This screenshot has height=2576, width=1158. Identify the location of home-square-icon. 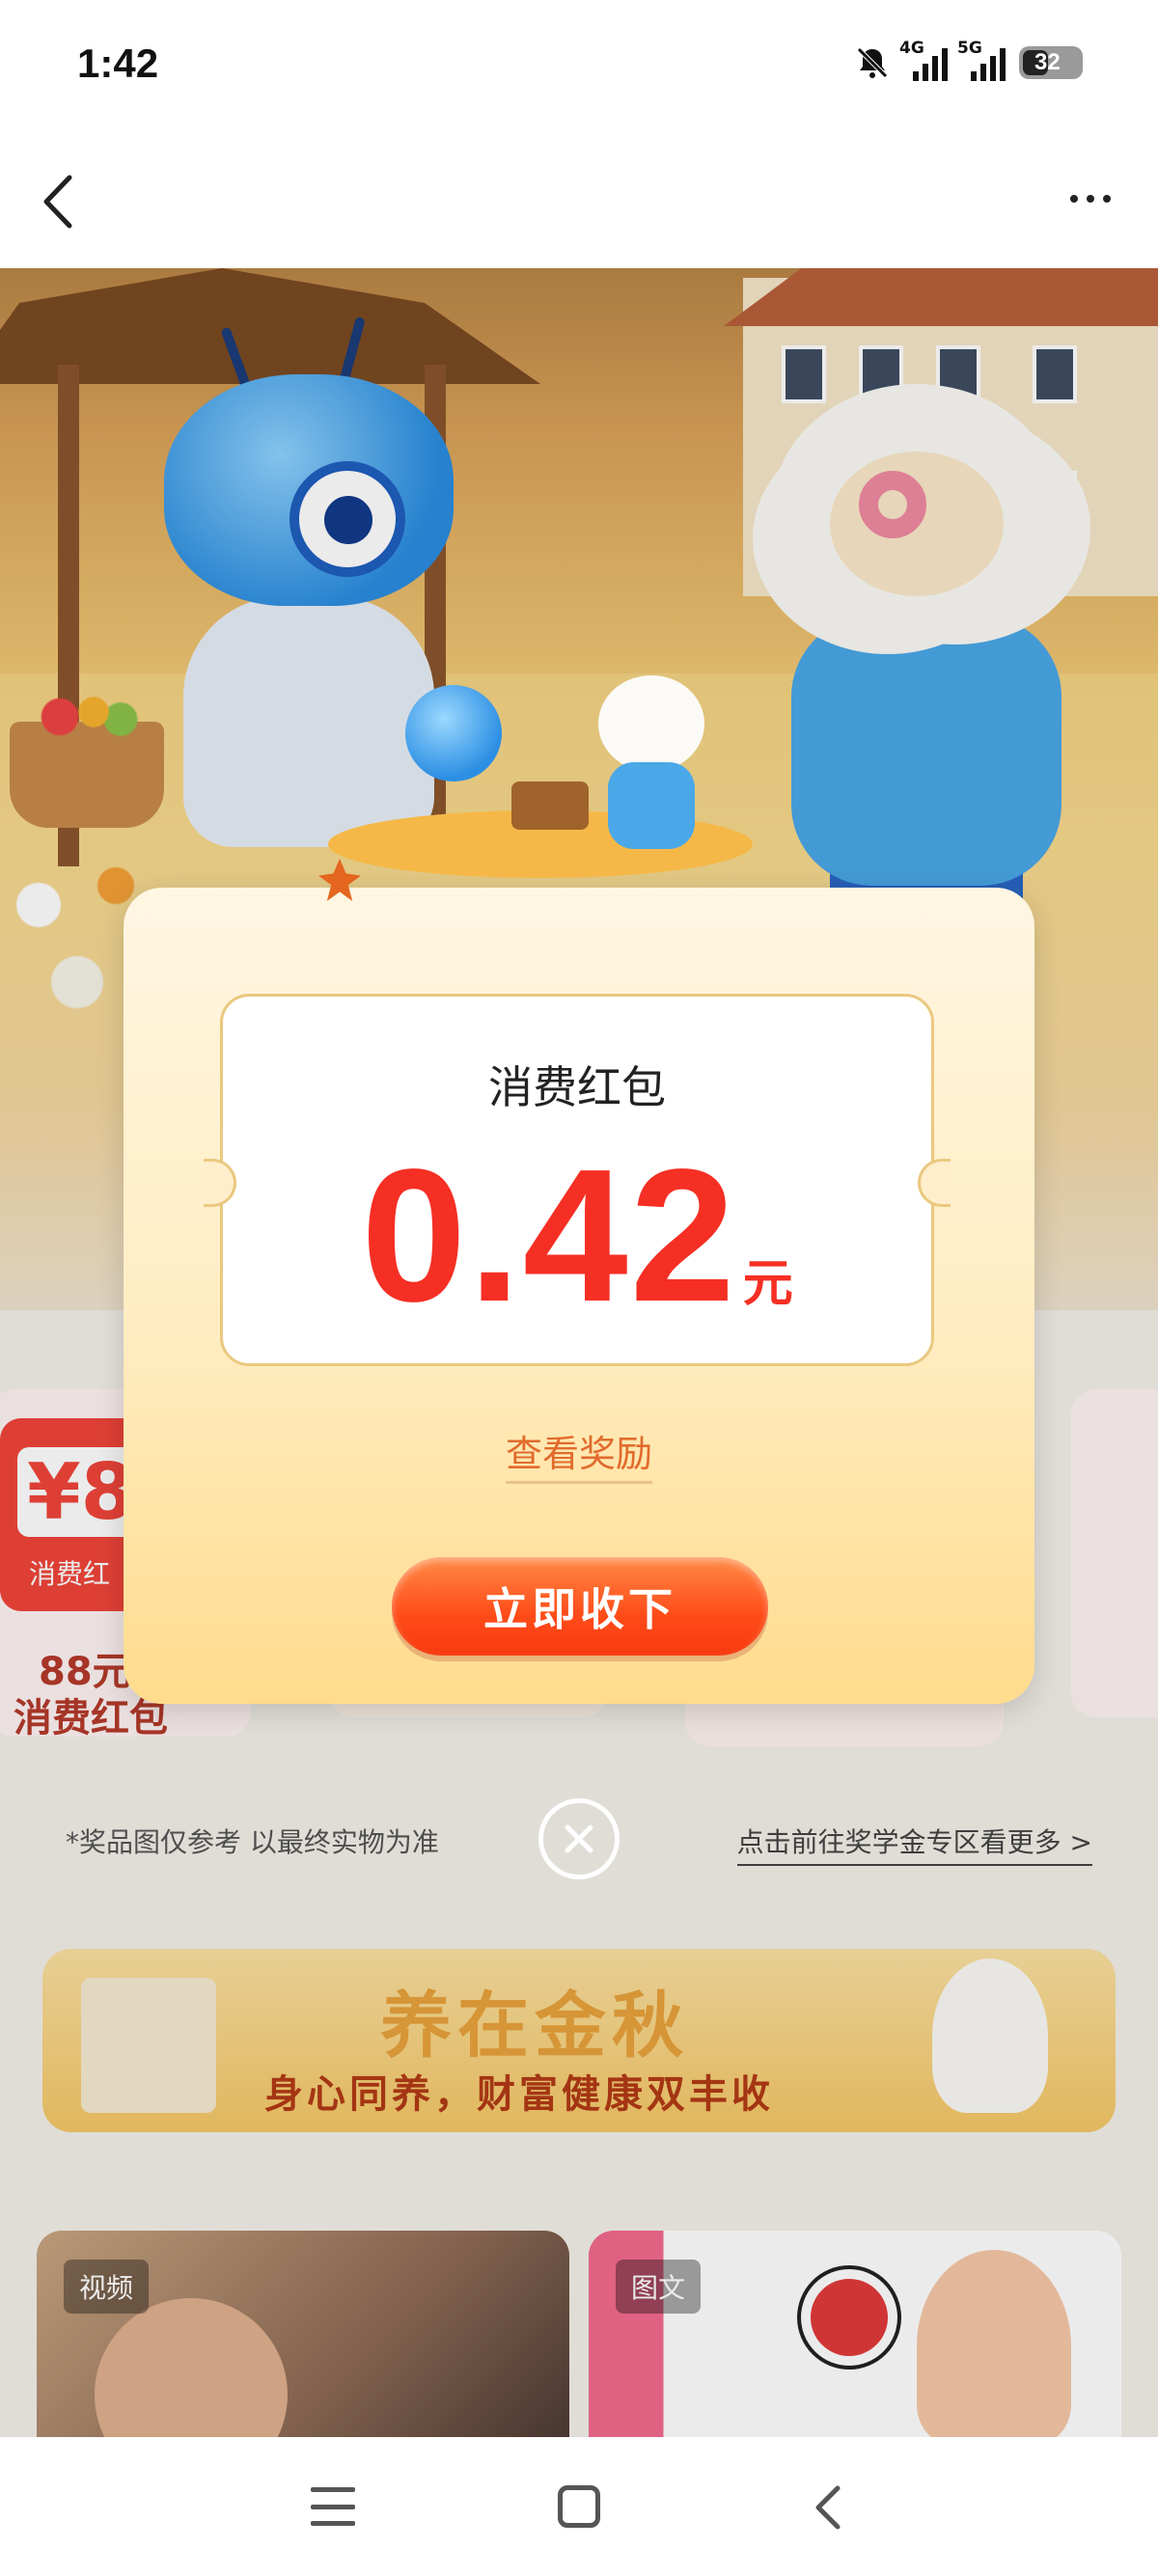
(579, 2506).